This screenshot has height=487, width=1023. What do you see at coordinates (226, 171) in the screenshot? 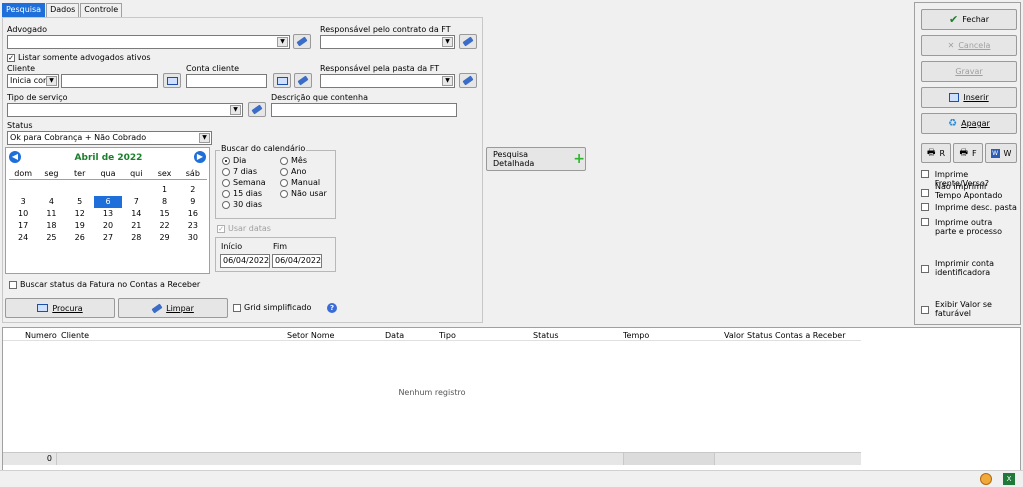
I see `radio-icon` at bounding box center [226, 171].